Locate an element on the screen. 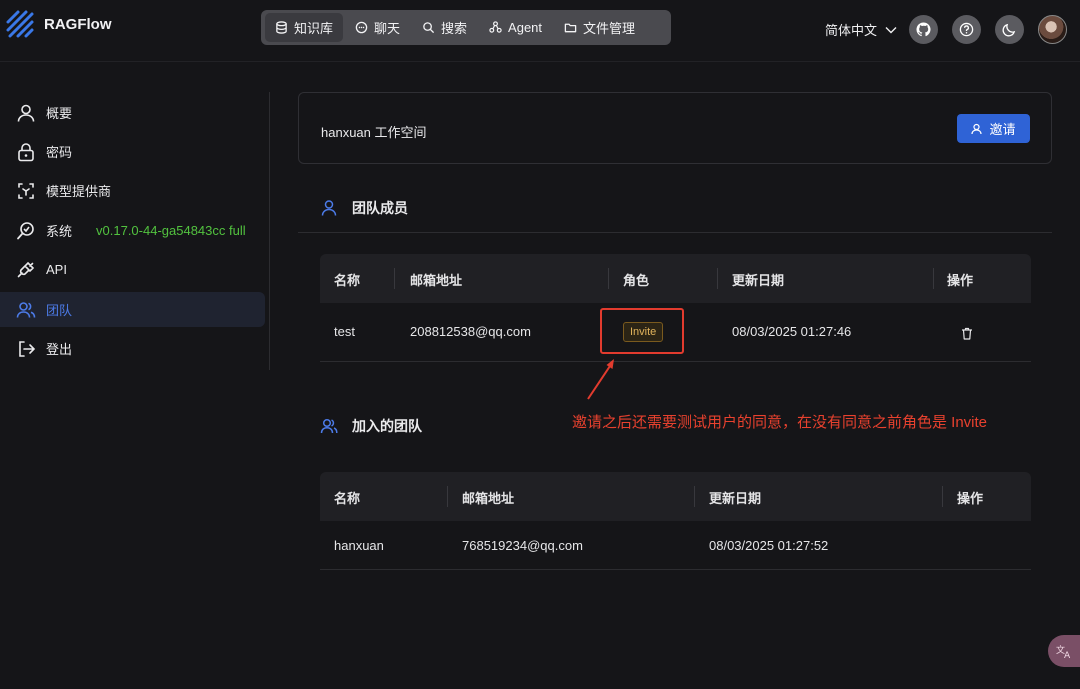 The width and height of the screenshot is (1080, 689). workspace-card: hanxuan 工作空间 is located at coordinates (675, 128).